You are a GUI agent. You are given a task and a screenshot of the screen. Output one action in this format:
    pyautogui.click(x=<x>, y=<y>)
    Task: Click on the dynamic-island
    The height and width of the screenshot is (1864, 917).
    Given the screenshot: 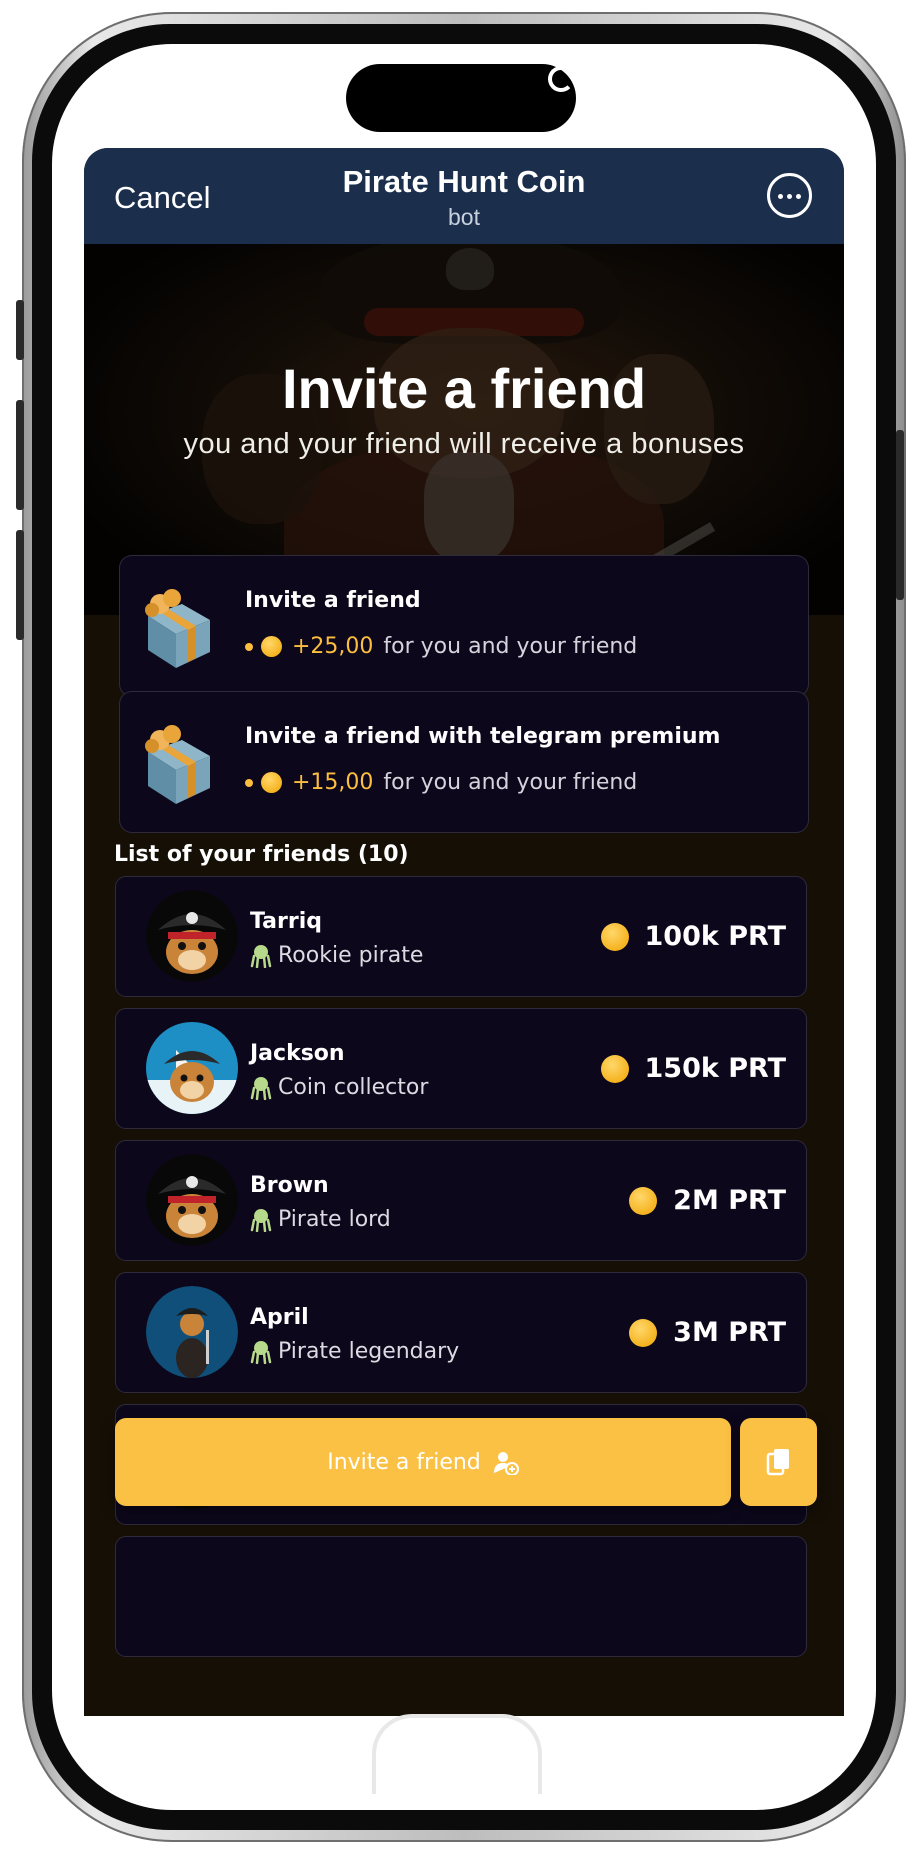 What is the action you would take?
    pyautogui.click(x=461, y=98)
    